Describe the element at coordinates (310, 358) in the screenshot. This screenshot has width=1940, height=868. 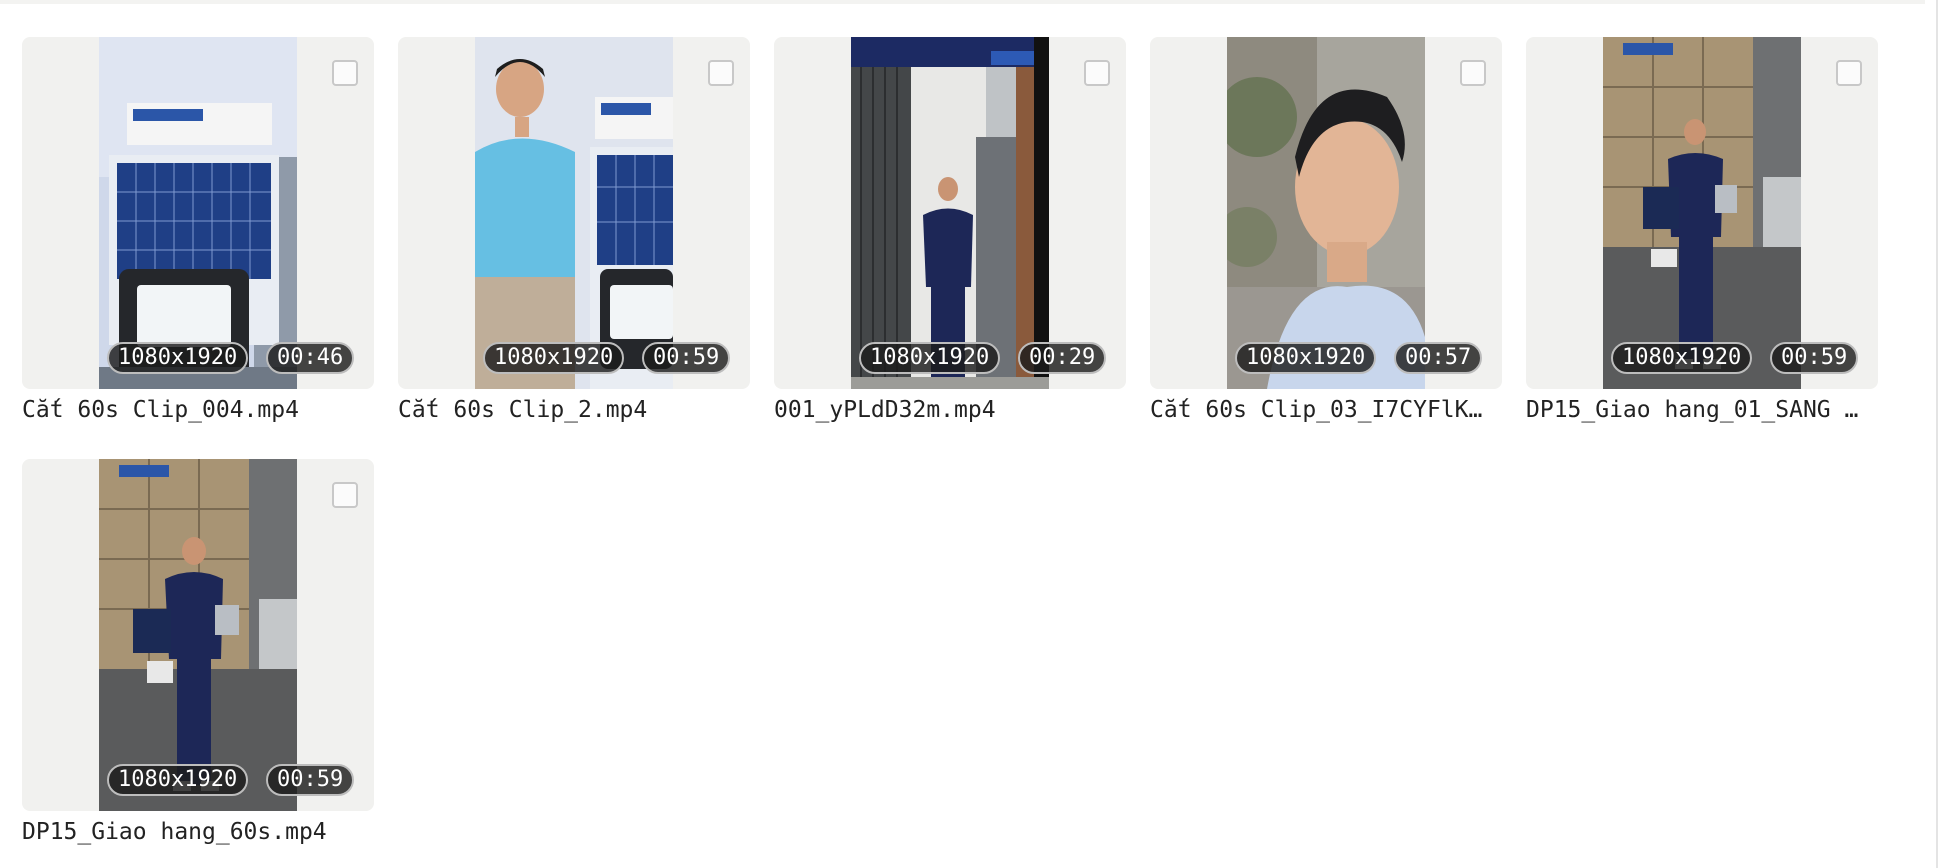
I see `duration-badge: 00:46` at that location.